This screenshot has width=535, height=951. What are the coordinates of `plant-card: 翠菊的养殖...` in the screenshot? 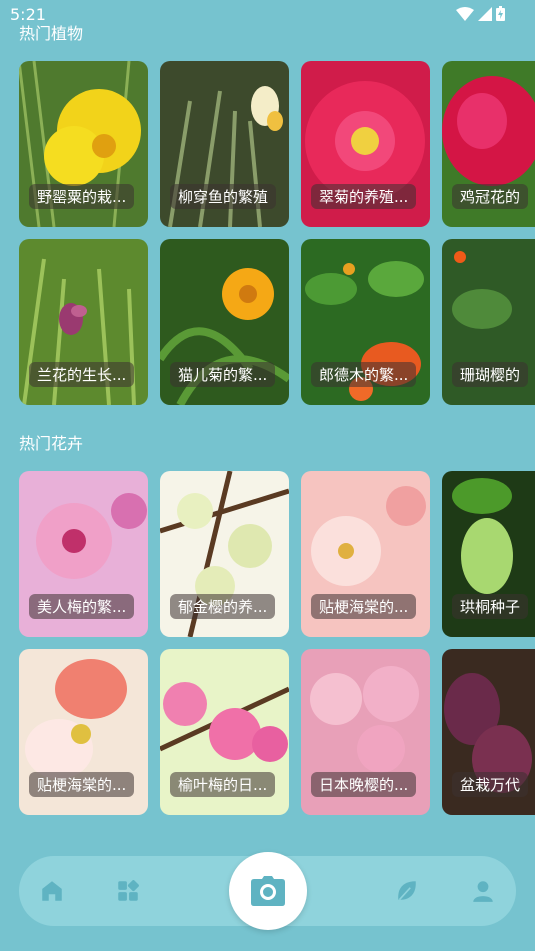 It's located at (365, 144).